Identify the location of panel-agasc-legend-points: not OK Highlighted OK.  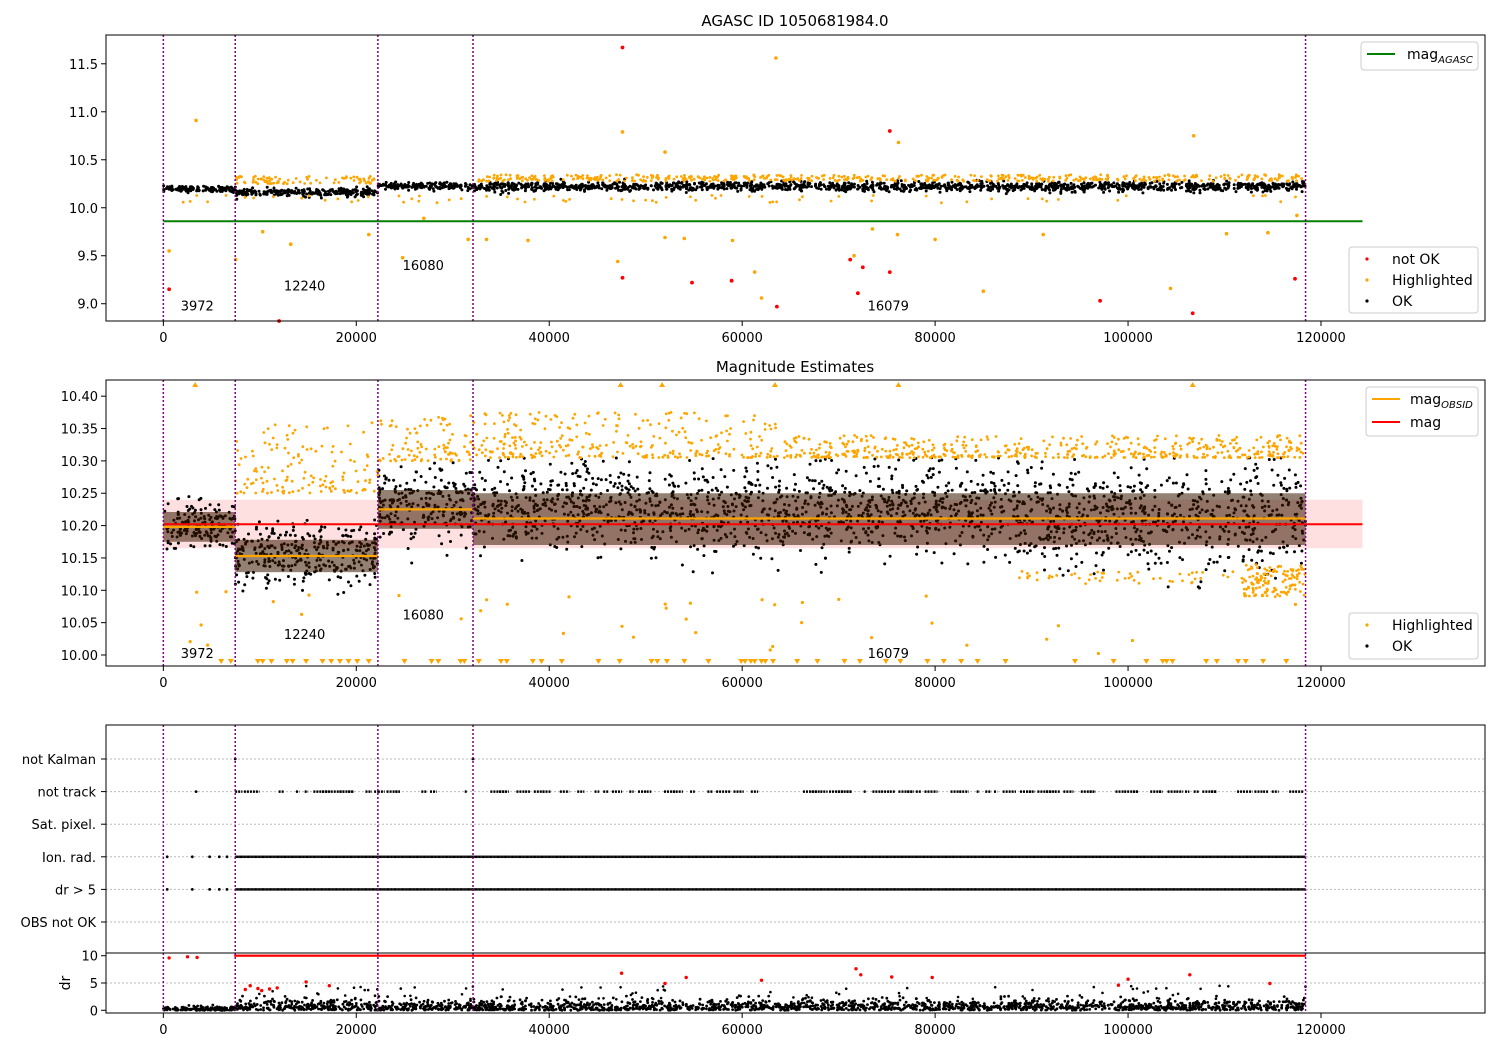
(1413, 280).